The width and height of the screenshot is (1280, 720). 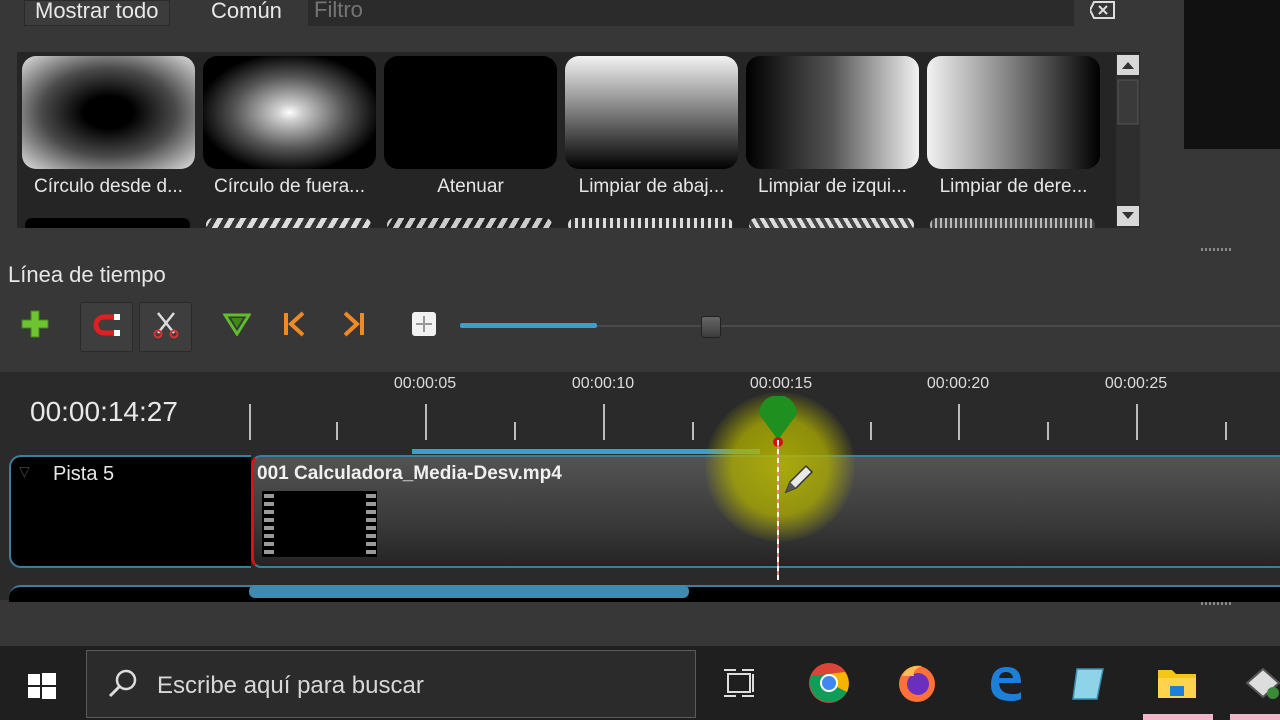 I want to click on transition-thumb-circle-out, so click(x=289, y=112).